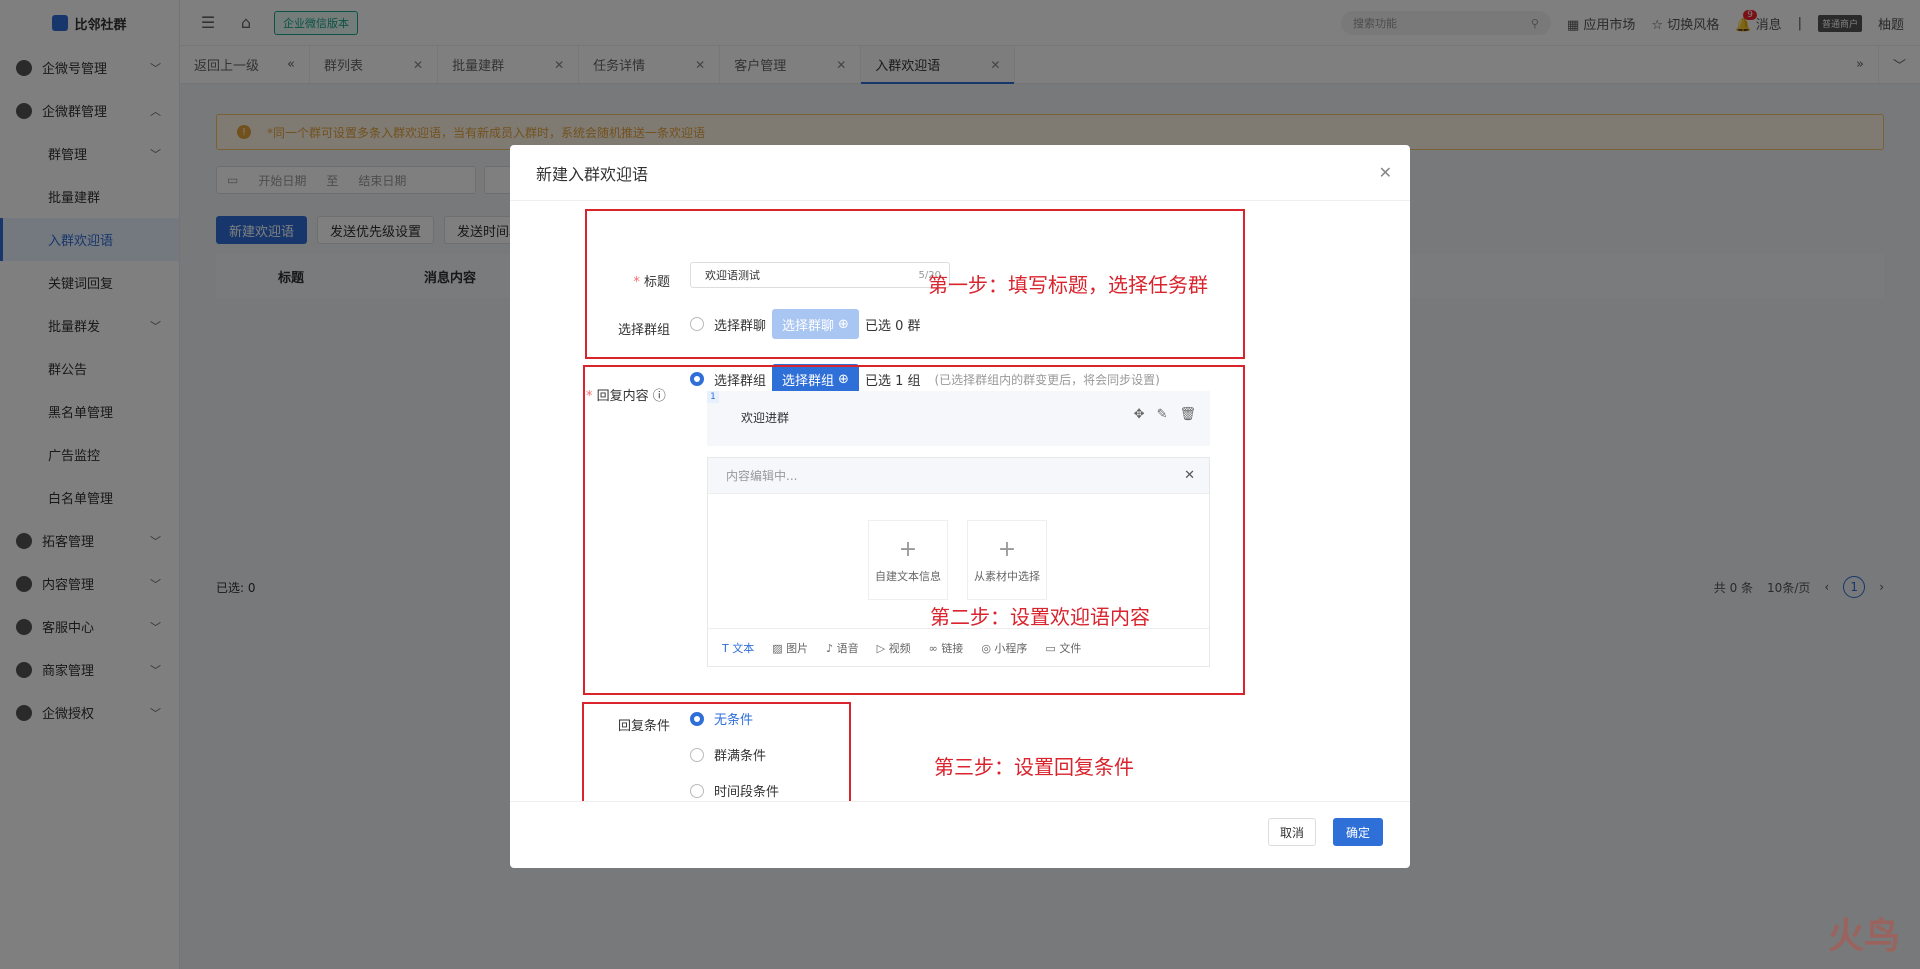 The width and height of the screenshot is (1920, 969). What do you see at coordinates (958, 418) in the screenshot?
I see `reply-item-1: 1 欢迎进群 ✥ ✎ 🗑` at bounding box center [958, 418].